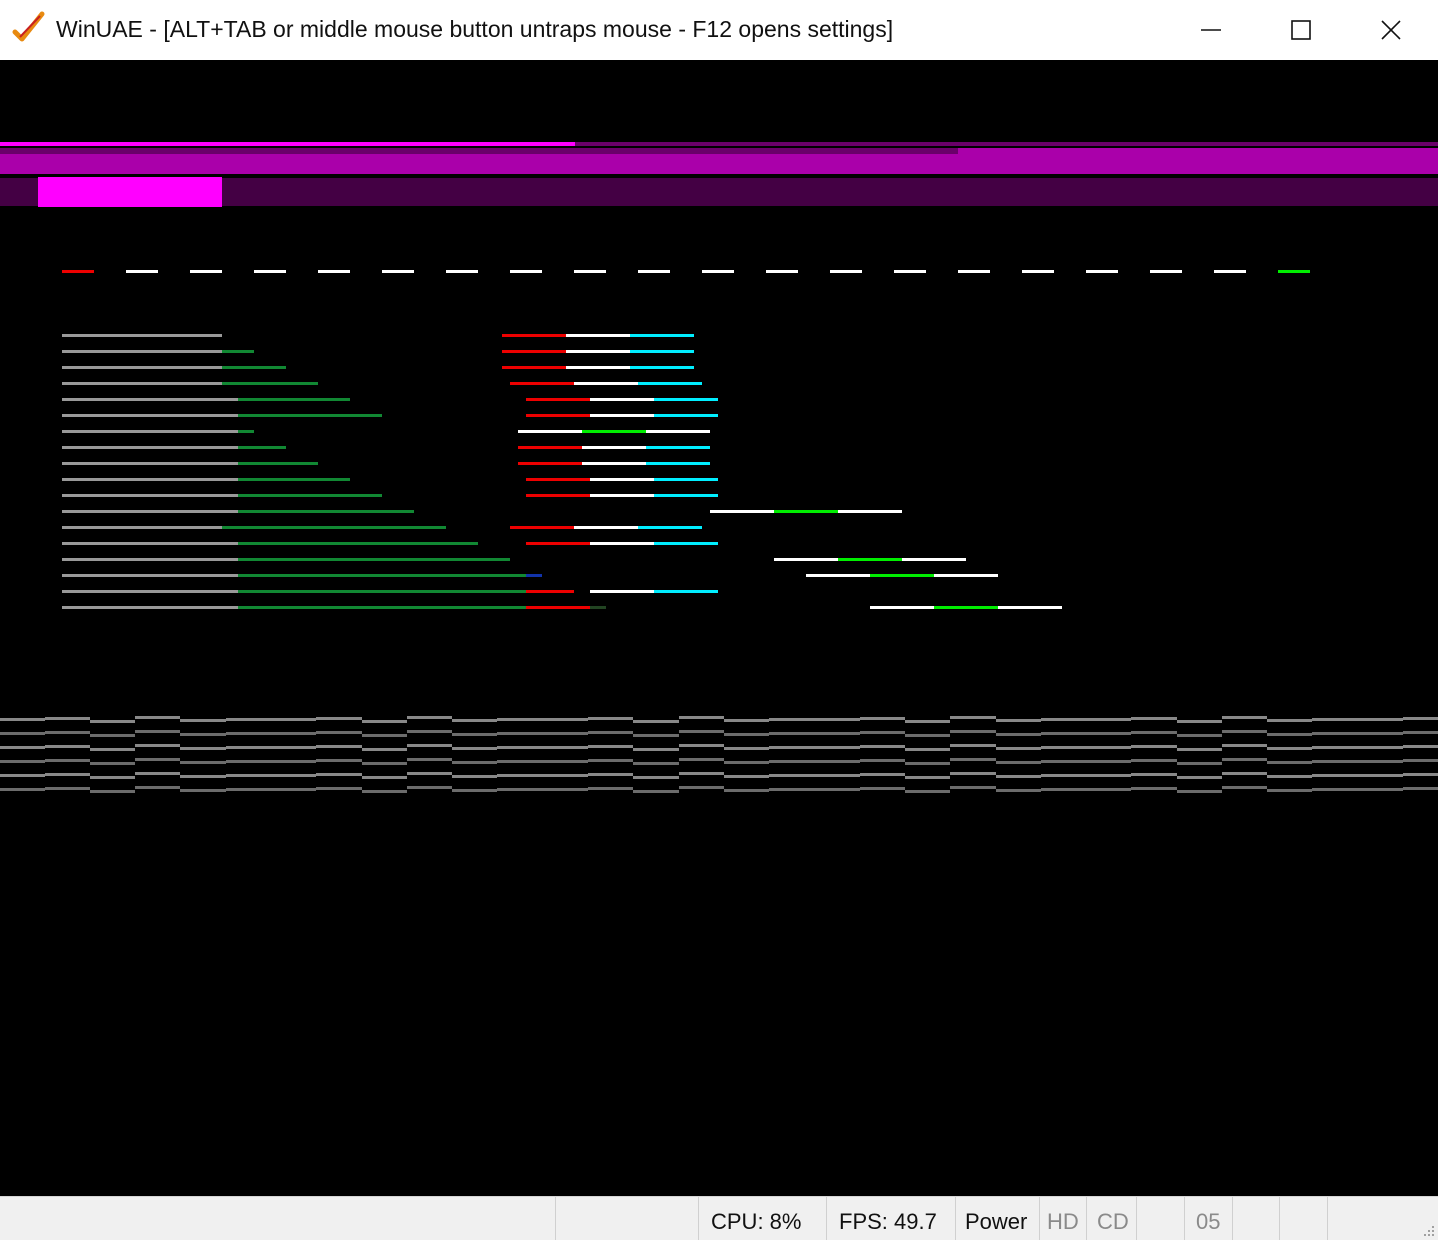  I want to click on status-cell-empty, so click(626, 1218).